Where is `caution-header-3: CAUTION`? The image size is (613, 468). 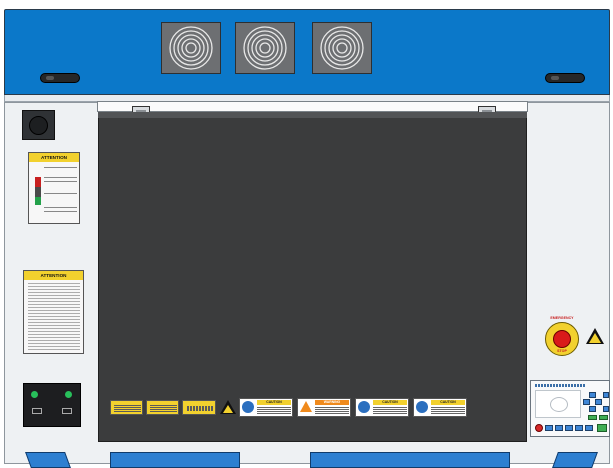
caution-header-3: CAUTION is located at coordinates (448, 402).